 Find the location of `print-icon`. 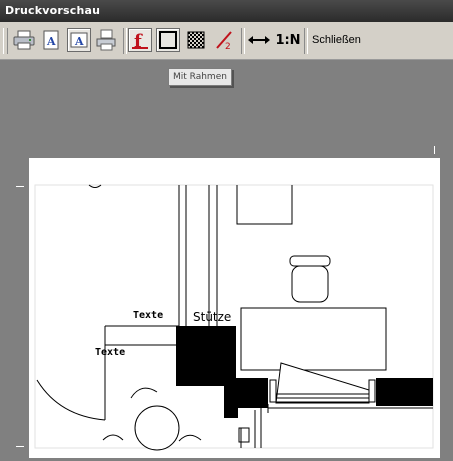

print-icon is located at coordinates (106, 40).